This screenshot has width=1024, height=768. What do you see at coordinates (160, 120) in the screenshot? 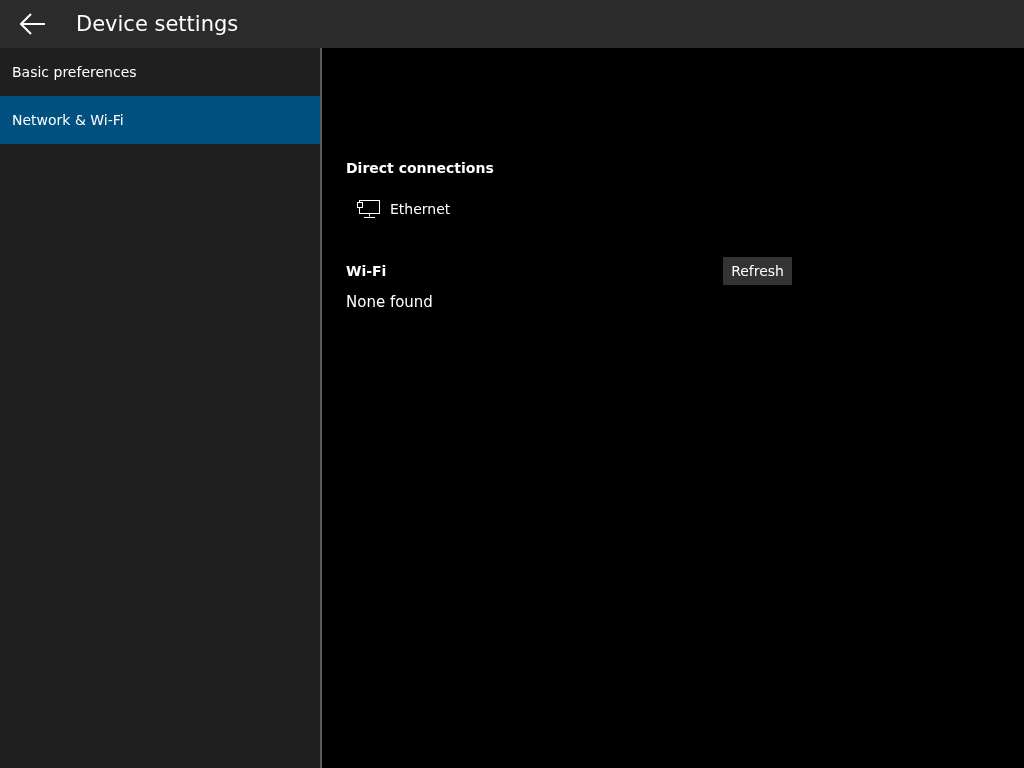
I see `sidebar-item: Network & Wi-Fi` at bounding box center [160, 120].